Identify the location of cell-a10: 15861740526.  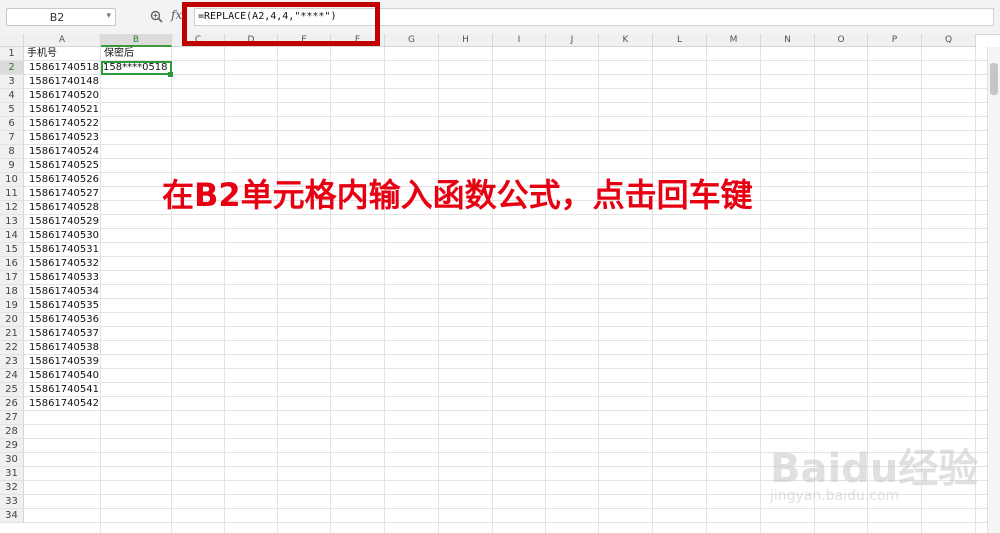
(62, 180).